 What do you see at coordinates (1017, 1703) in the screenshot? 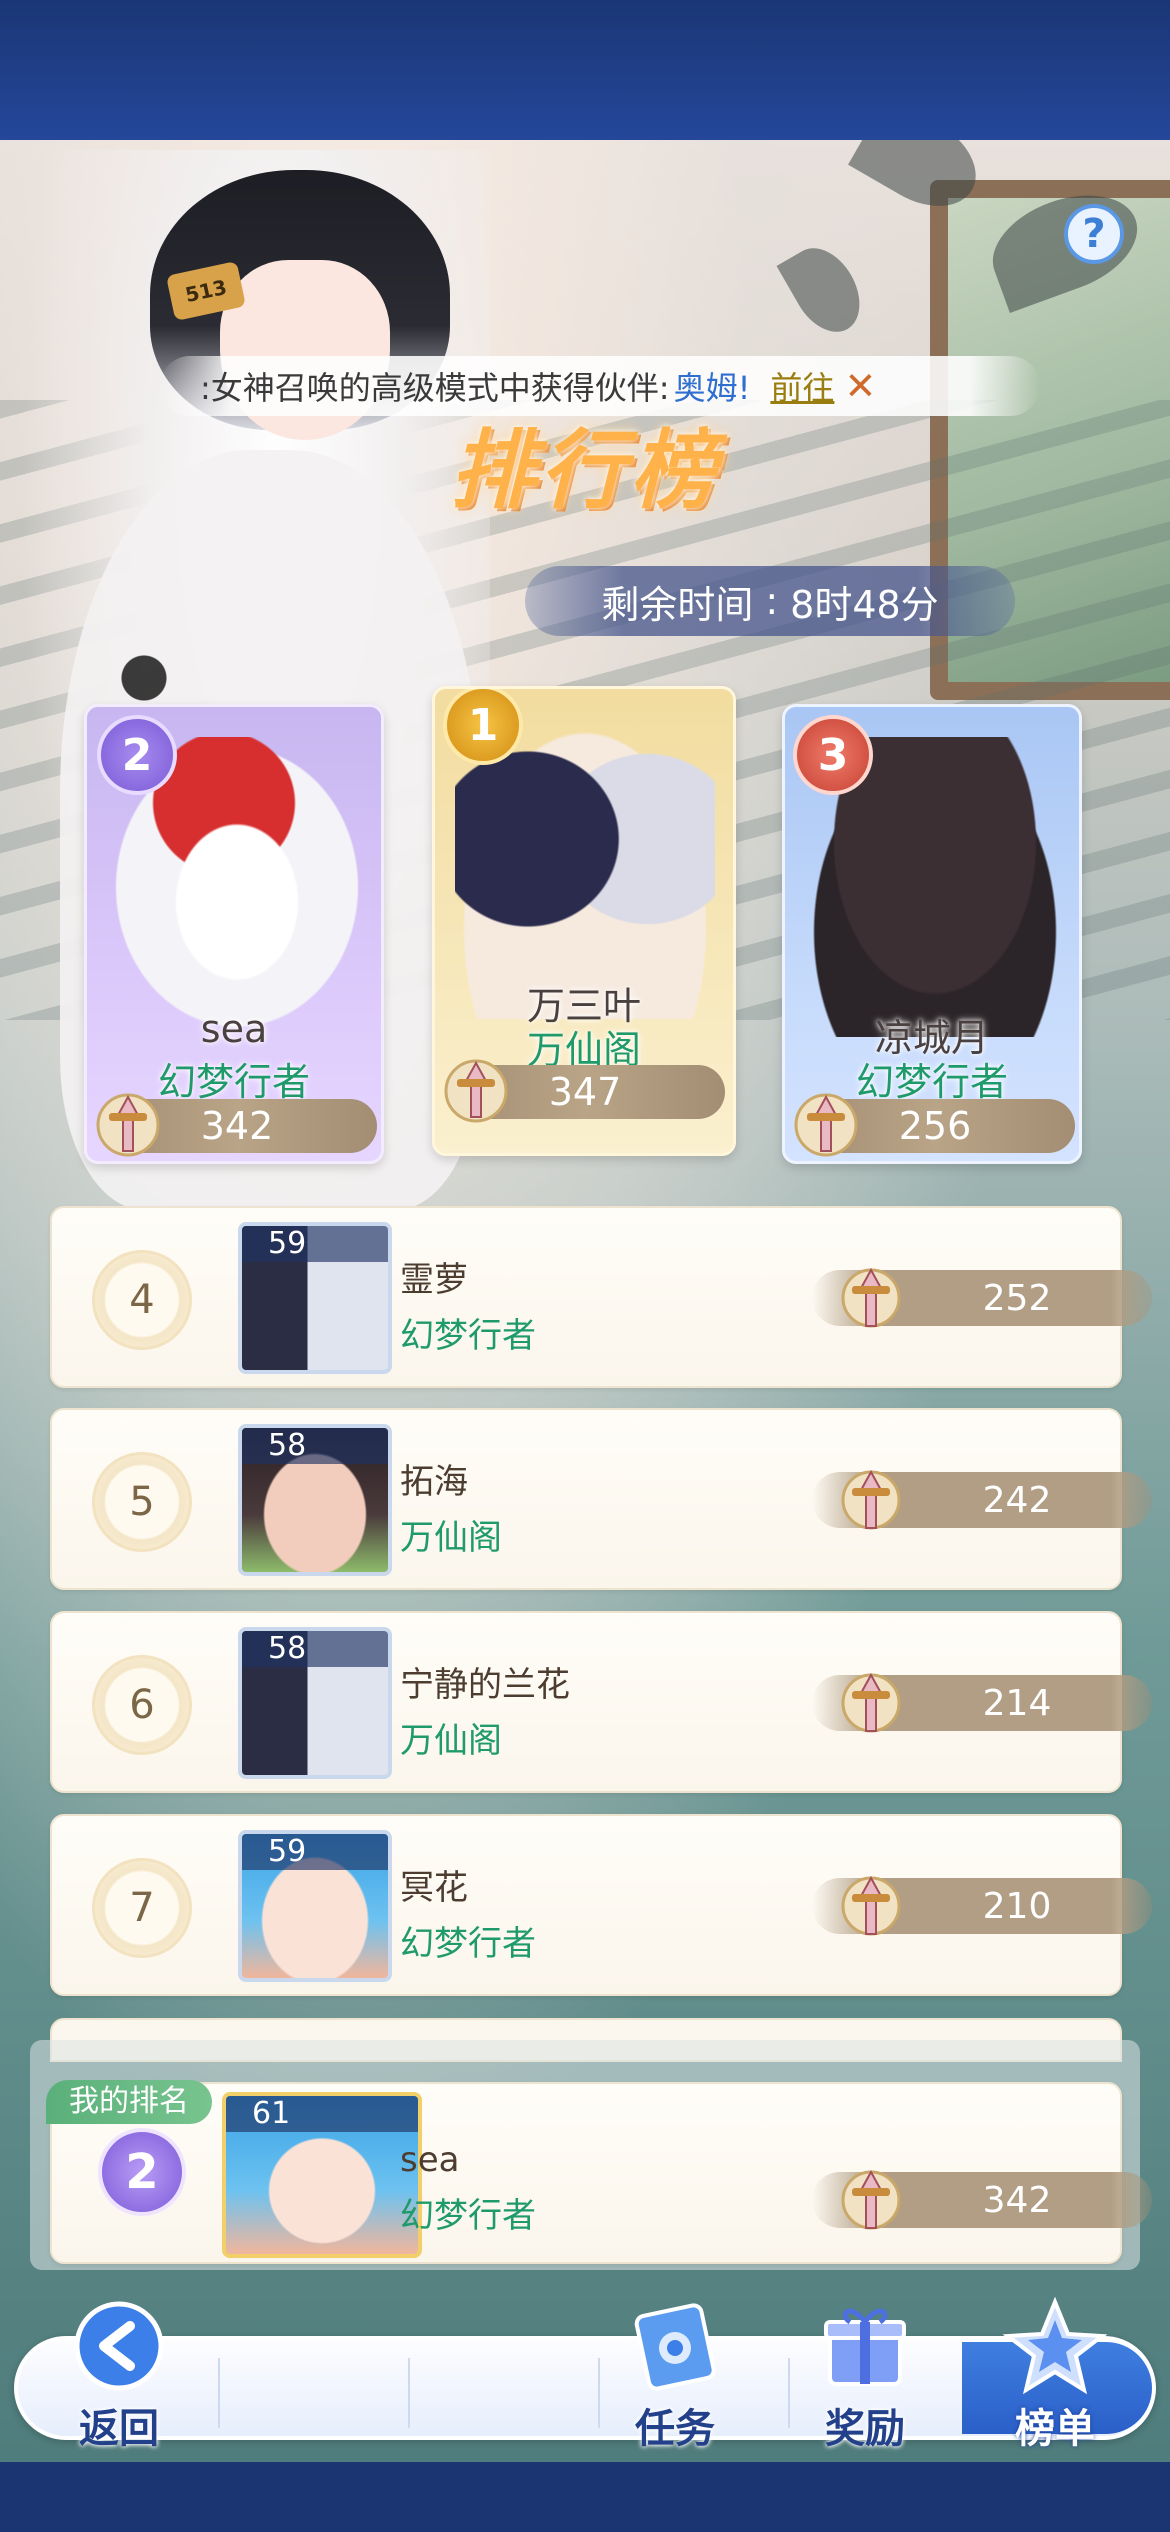
I see `score-value: 214` at bounding box center [1017, 1703].